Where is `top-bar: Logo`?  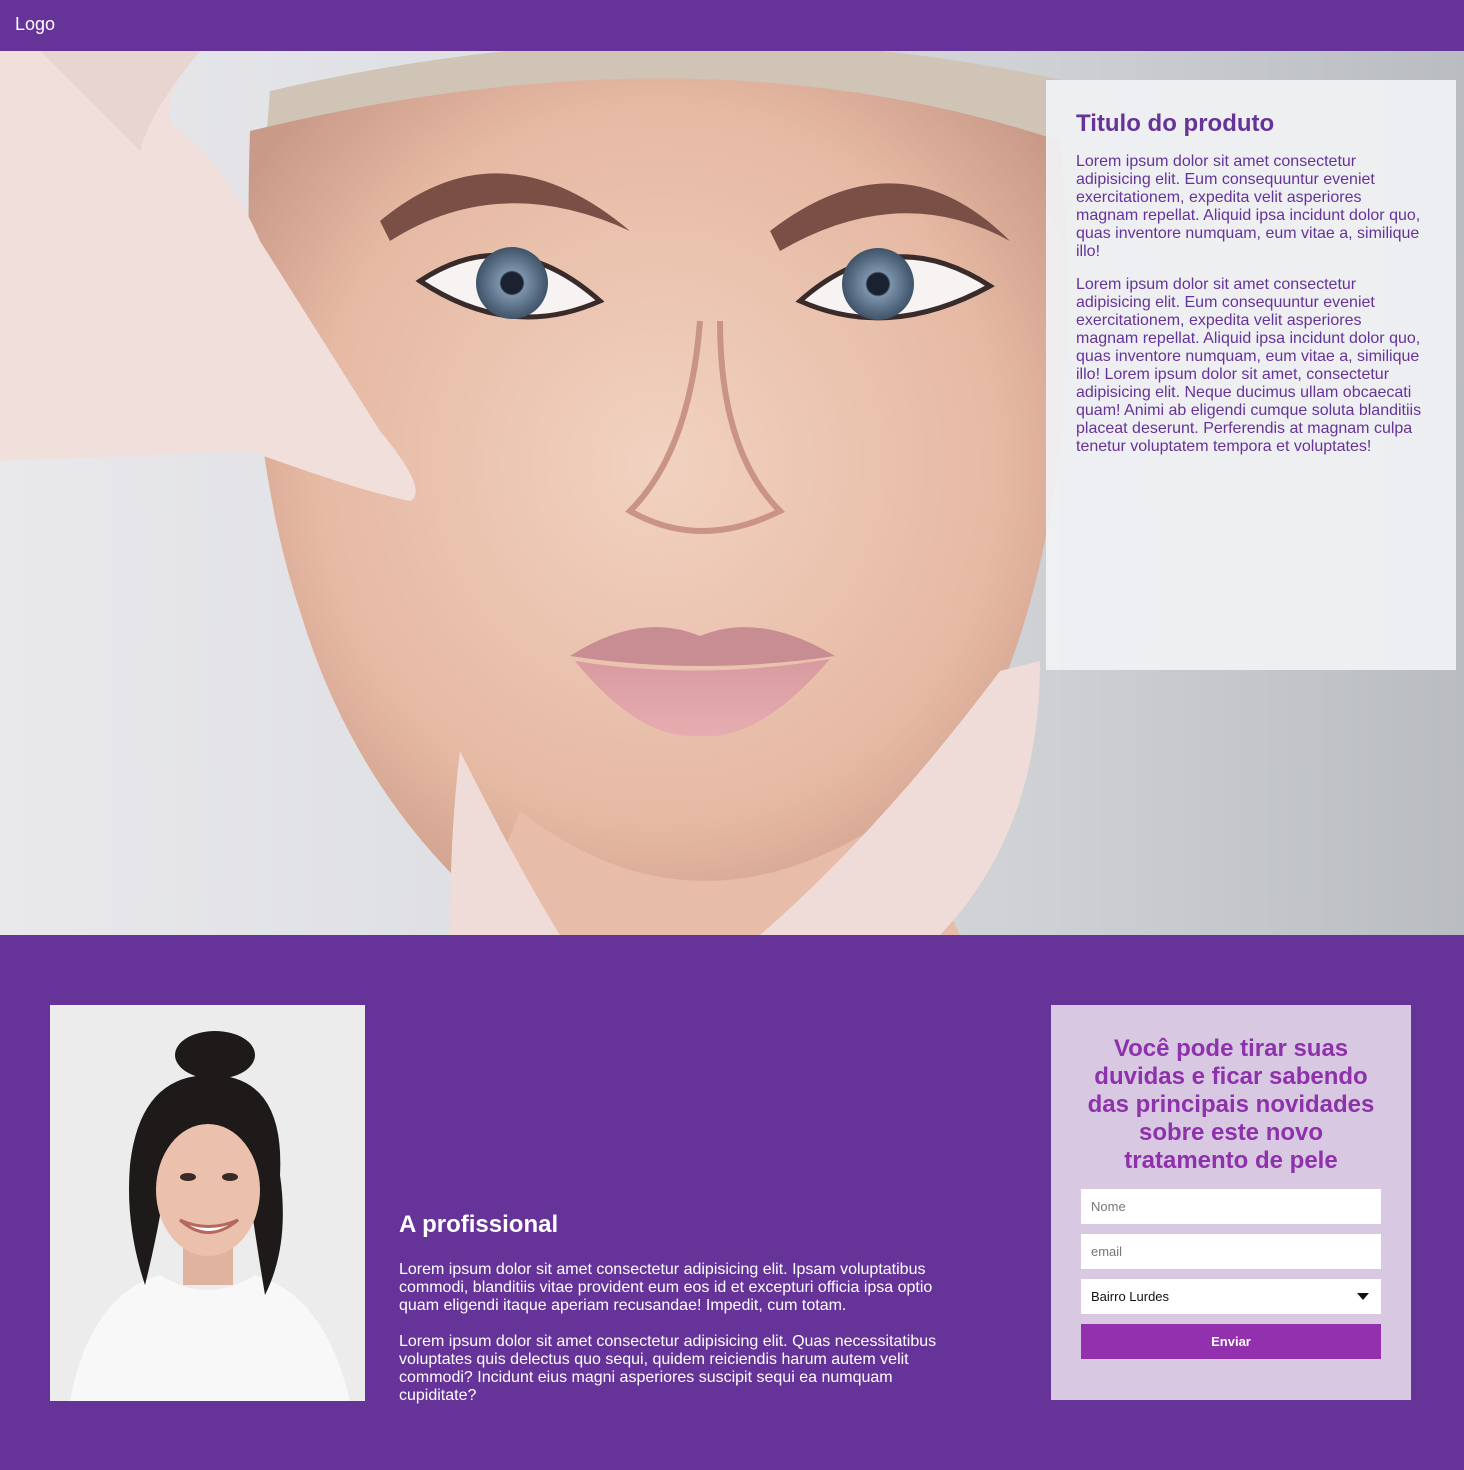 top-bar: Logo is located at coordinates (732, 25).